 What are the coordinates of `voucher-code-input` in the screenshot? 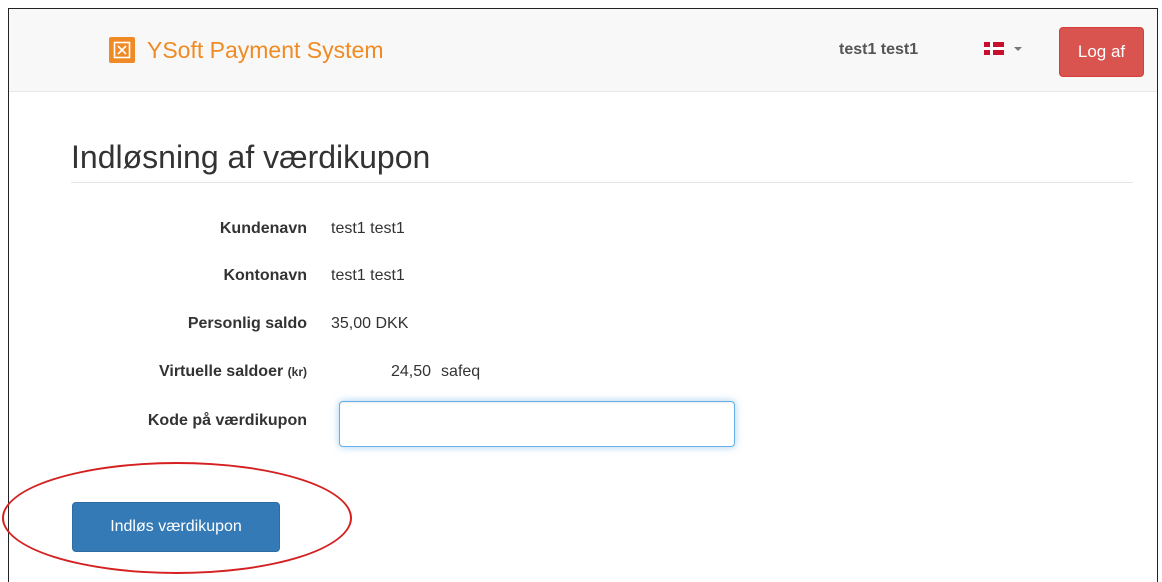 It's located at (537, 424).